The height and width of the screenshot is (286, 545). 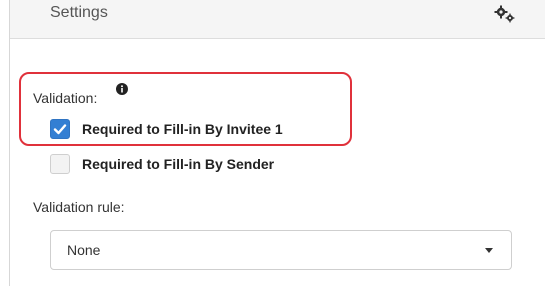 What do you see at coordinates (182, 129) in the screenshot?
I see `invitee-checkbox-label: Required to Fill-in By Invitee 1` at bounding box center [182, 129].